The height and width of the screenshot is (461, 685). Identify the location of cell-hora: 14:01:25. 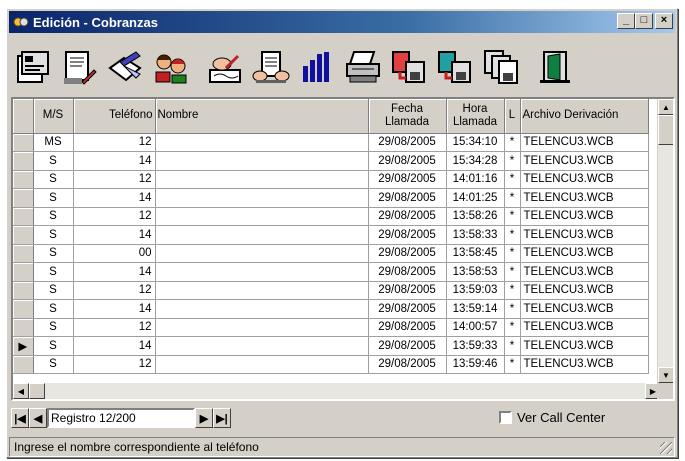
(475, 198).